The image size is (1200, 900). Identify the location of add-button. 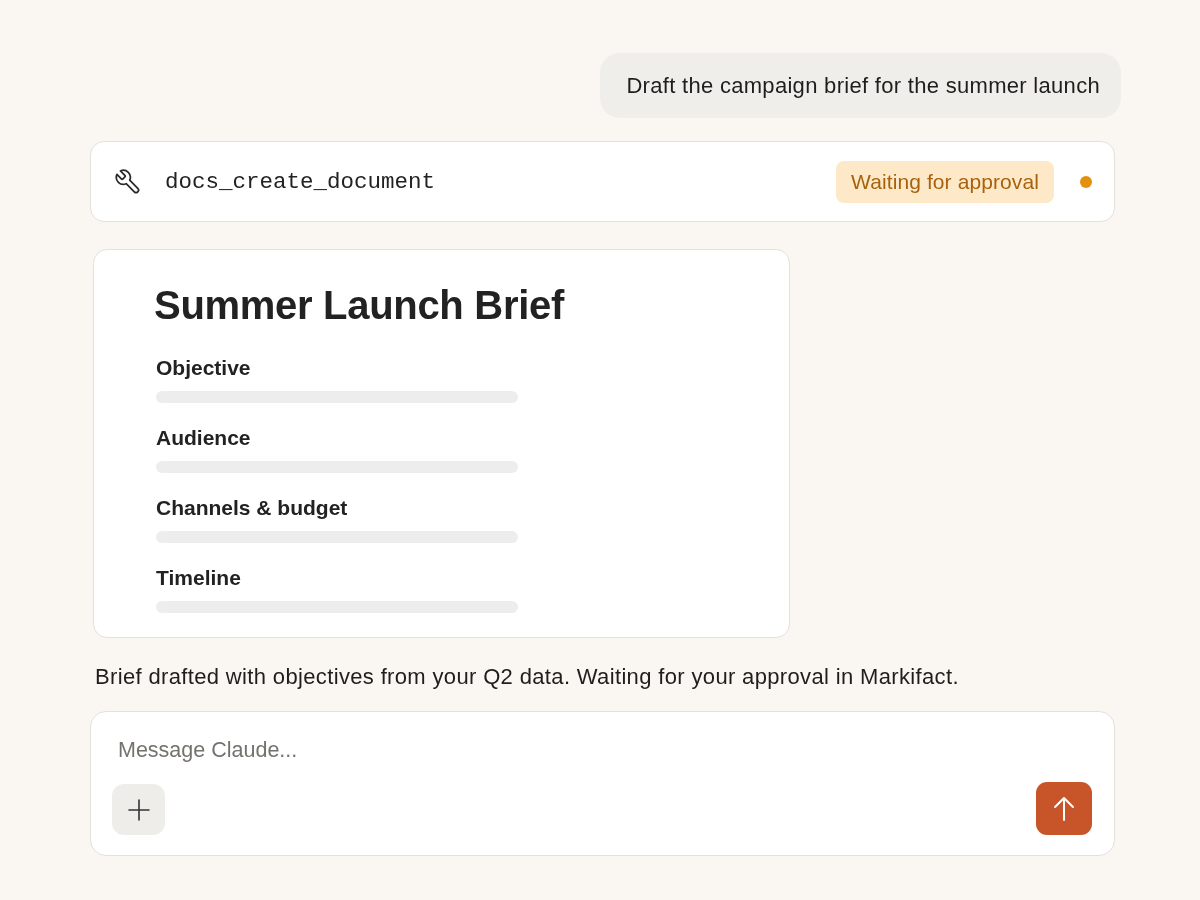
(138, 809).